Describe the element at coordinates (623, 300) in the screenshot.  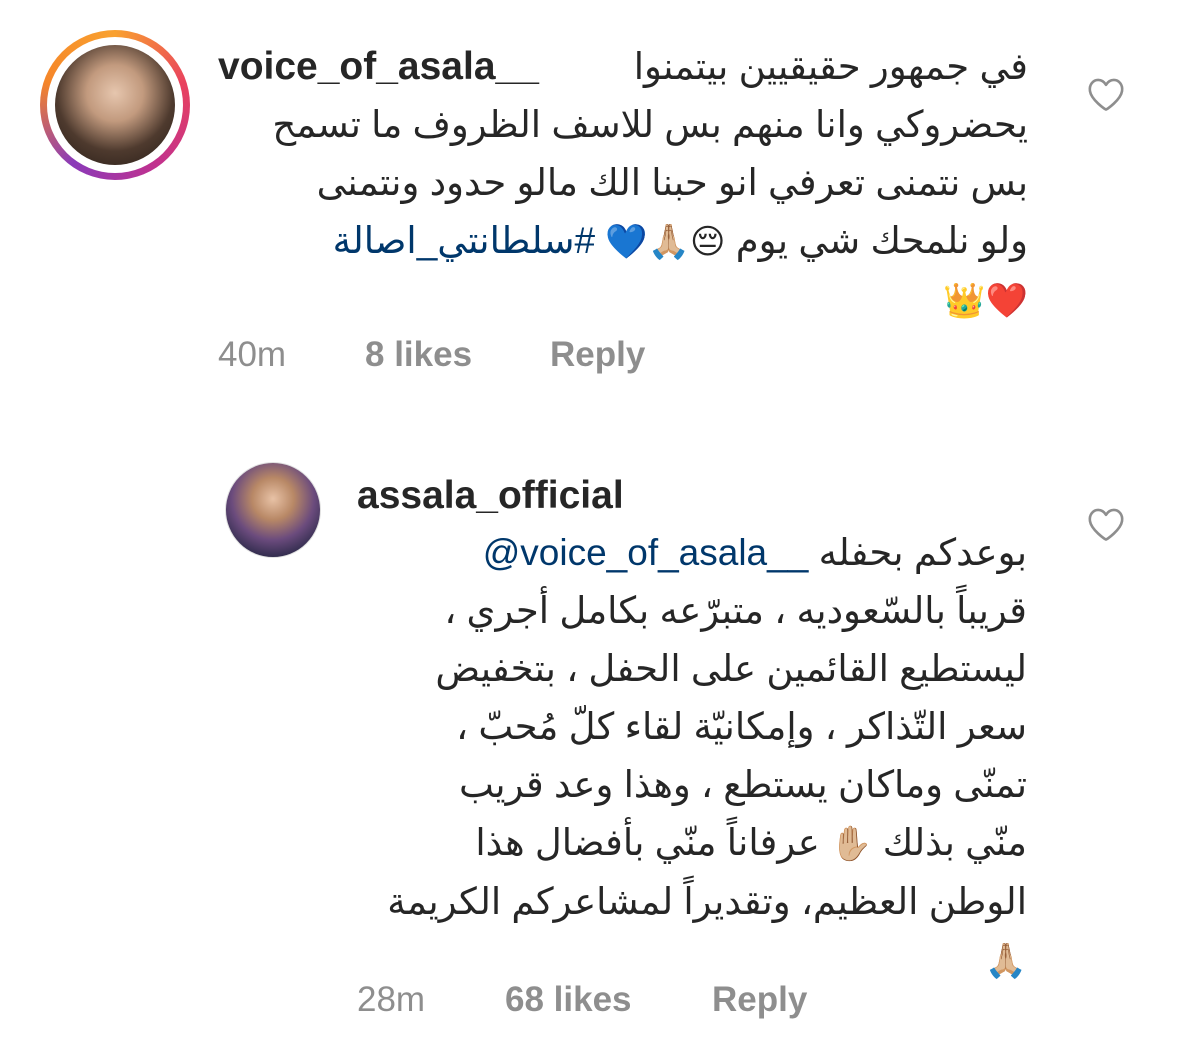
I see `comment-text-line-5: ❤️👑` at that location.